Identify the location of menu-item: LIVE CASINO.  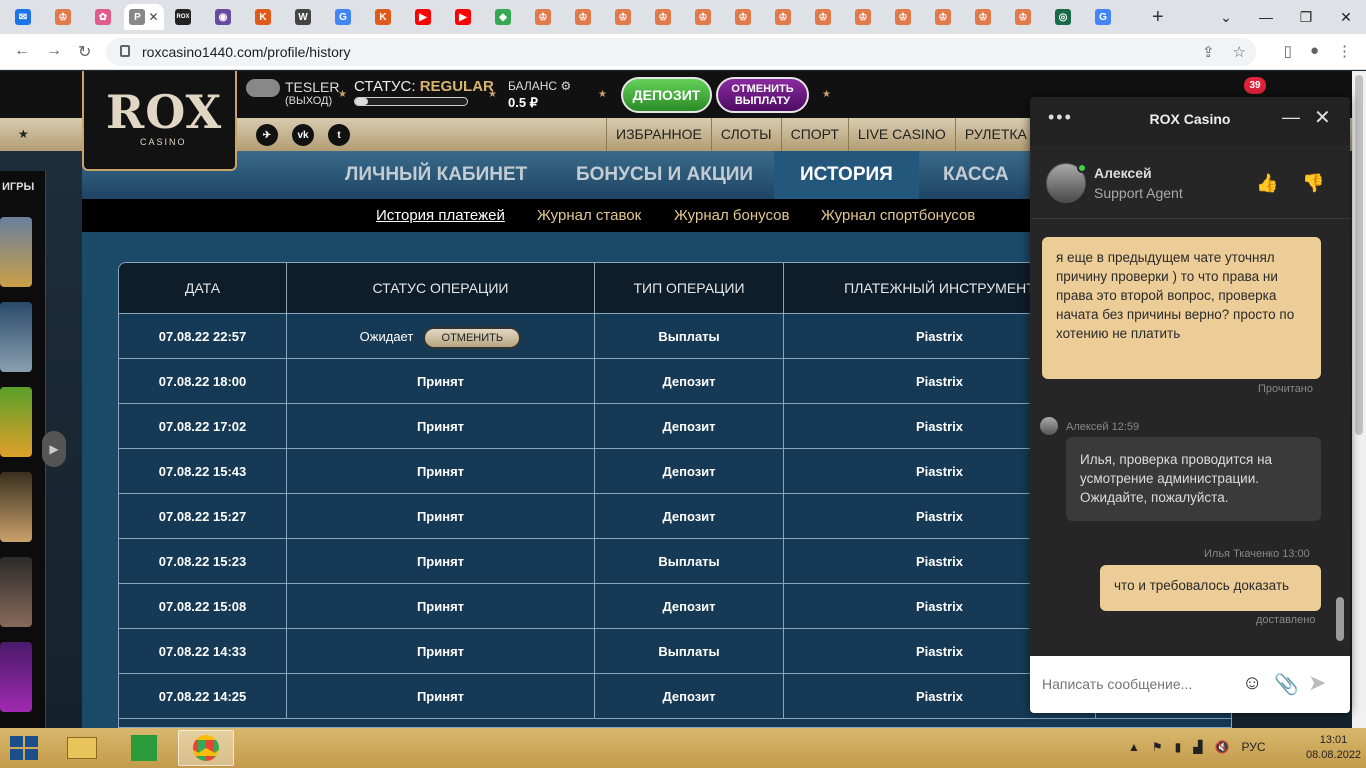
(901, 134).